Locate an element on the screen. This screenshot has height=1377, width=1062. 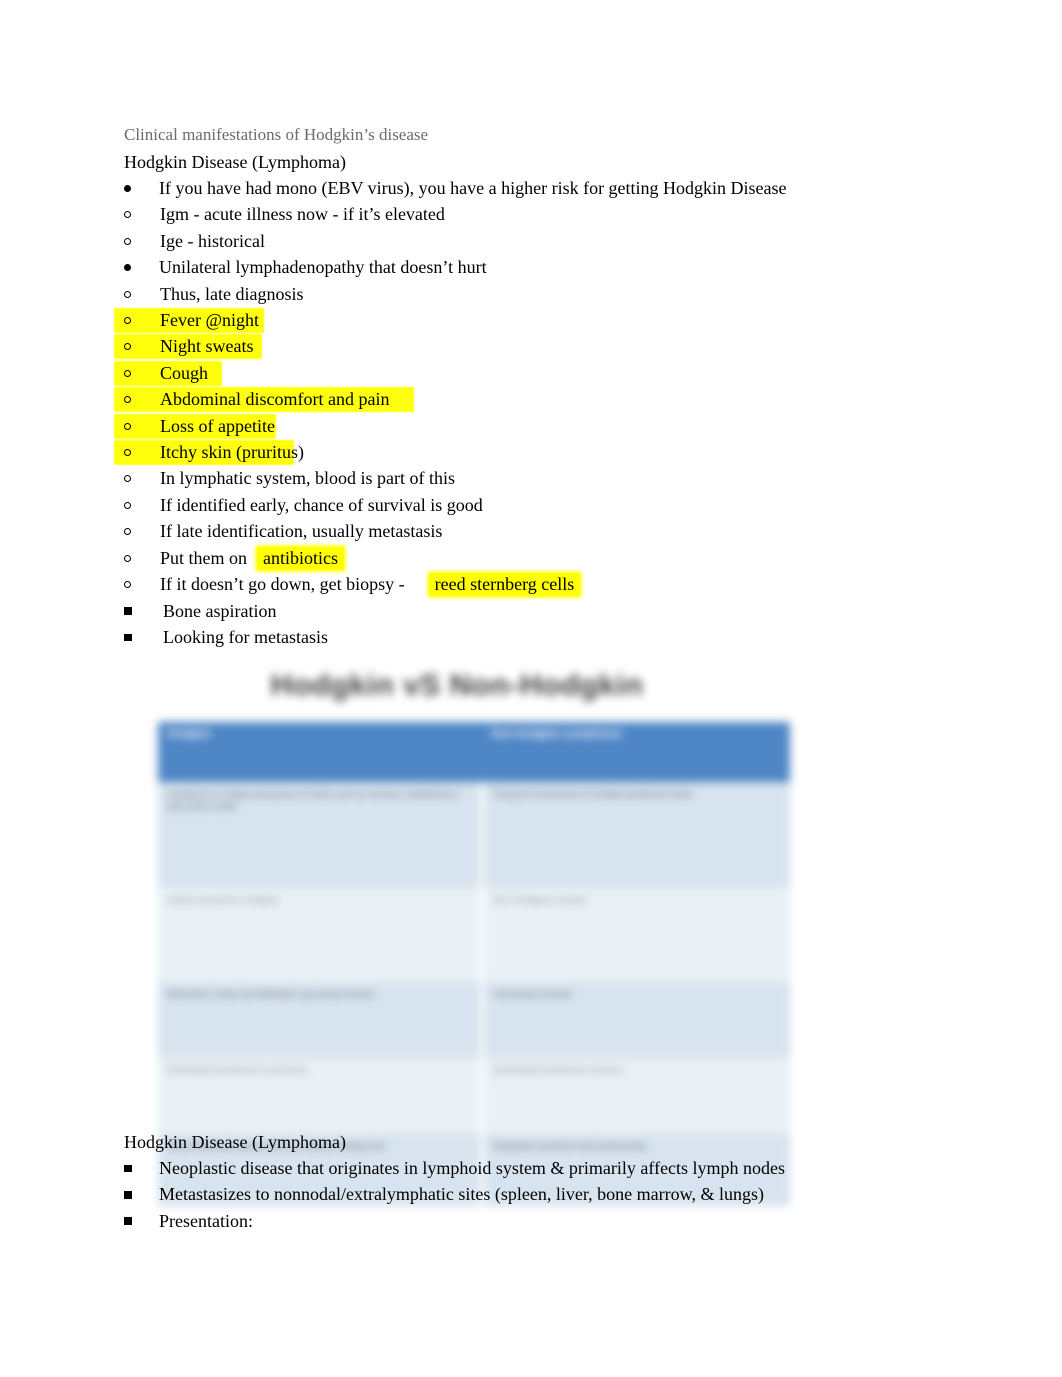
slide-title: Hodgkin vS Non-Hodgkin is located at coordinates (457, 685).